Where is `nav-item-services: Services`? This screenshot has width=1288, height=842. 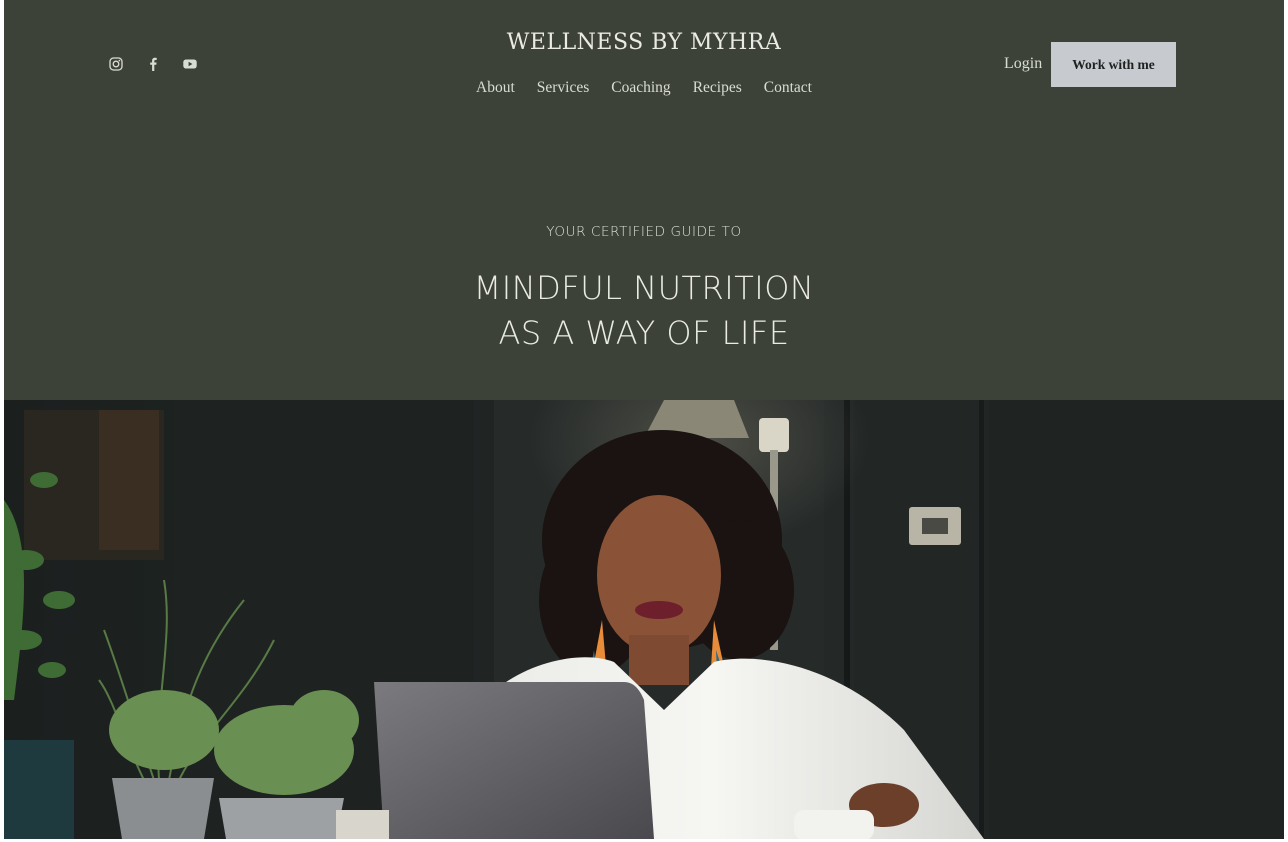
nav-item-services: Services is located at coordinates (563, 88).